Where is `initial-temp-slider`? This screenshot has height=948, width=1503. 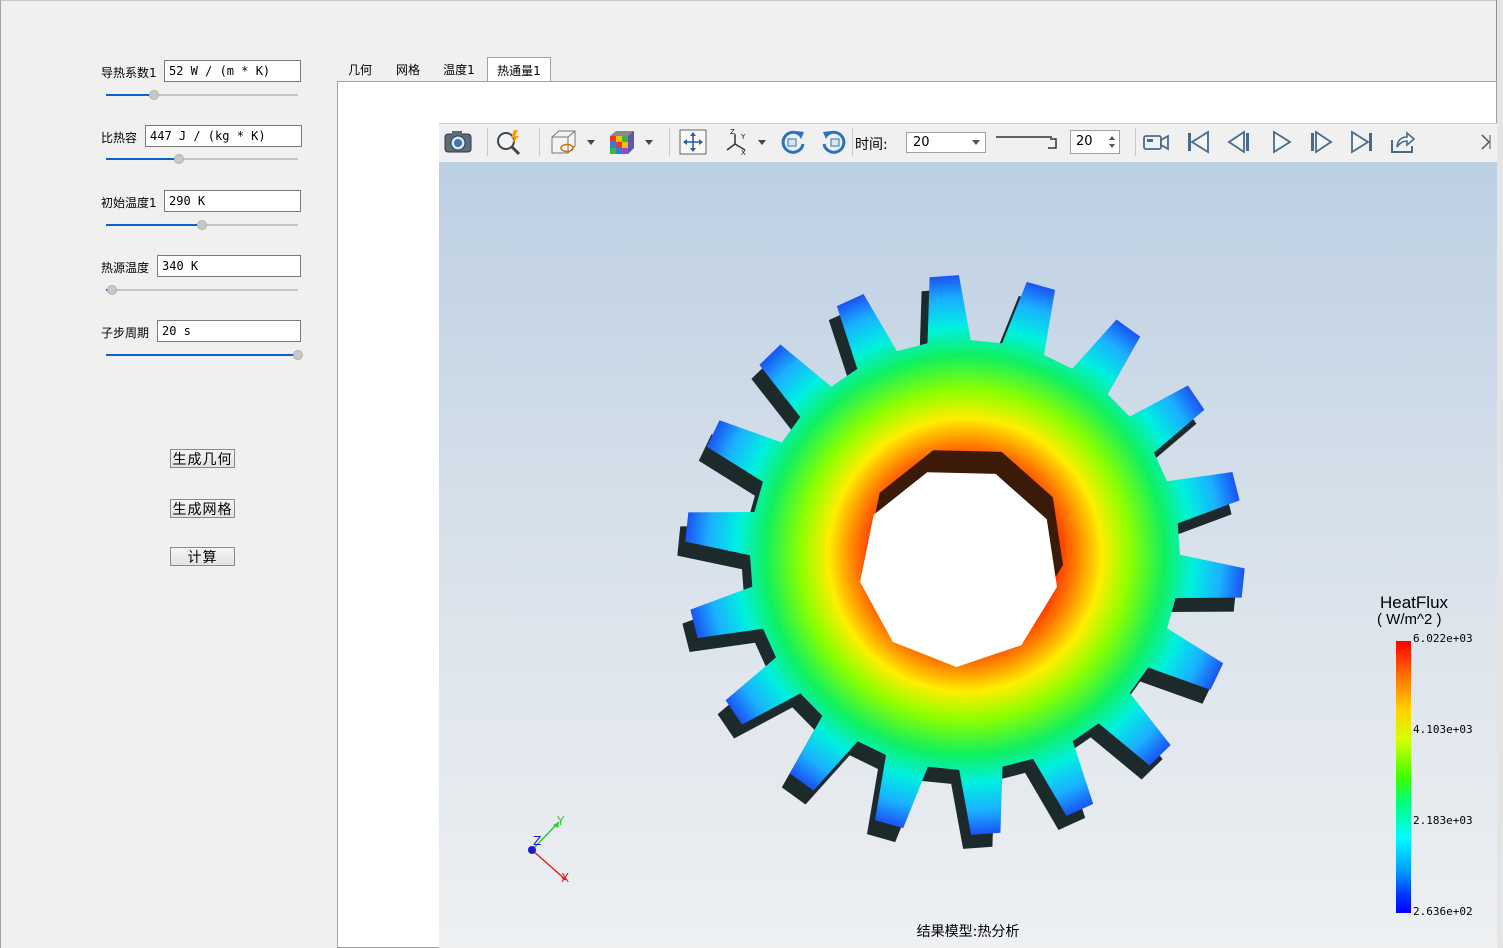
initial-temp-slider is located at coordinates (202, 225).